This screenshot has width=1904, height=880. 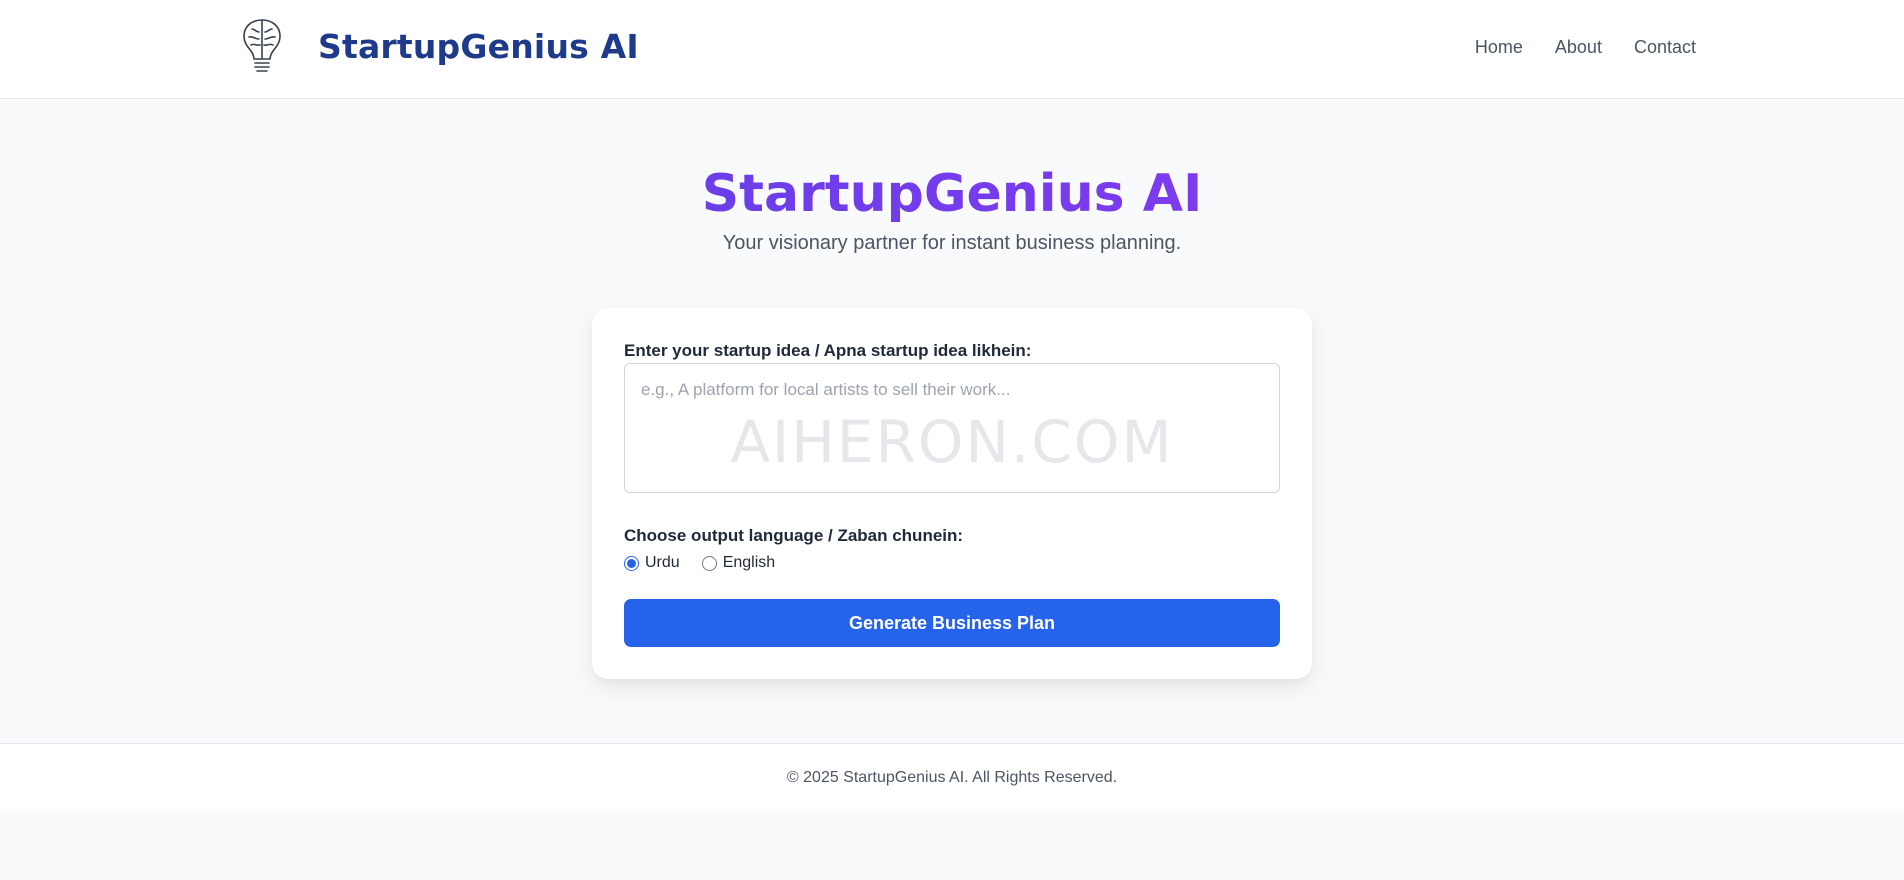 What do you see at coordinates (1665, 47) in the screenshot?
I see `nav-contact-link: Contact` at bounding box center [1665, 47].